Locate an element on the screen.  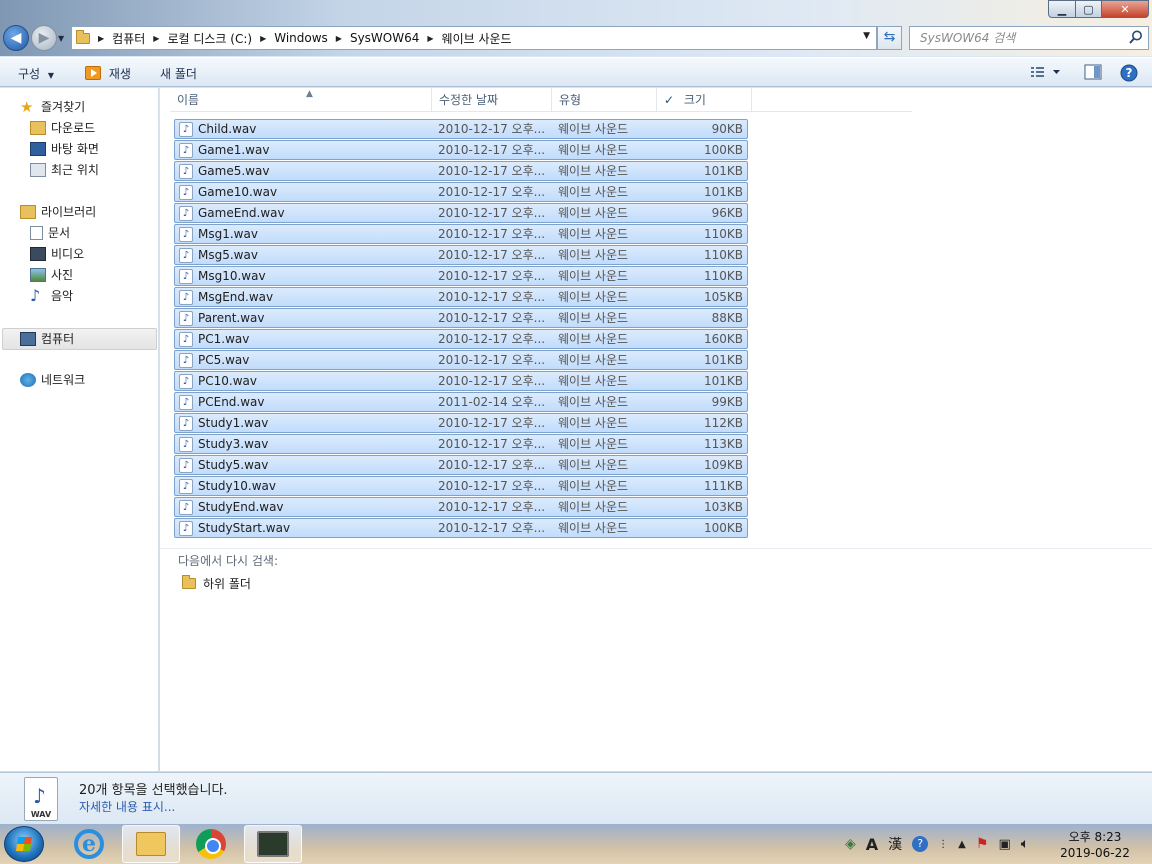
column-header-name: 이름 ▲ is located at coordinates (301, 100).